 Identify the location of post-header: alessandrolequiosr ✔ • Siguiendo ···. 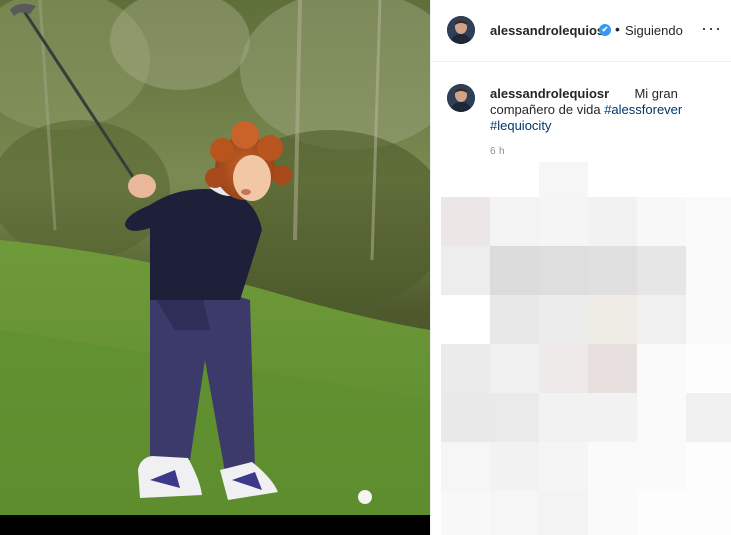
(581, 31).